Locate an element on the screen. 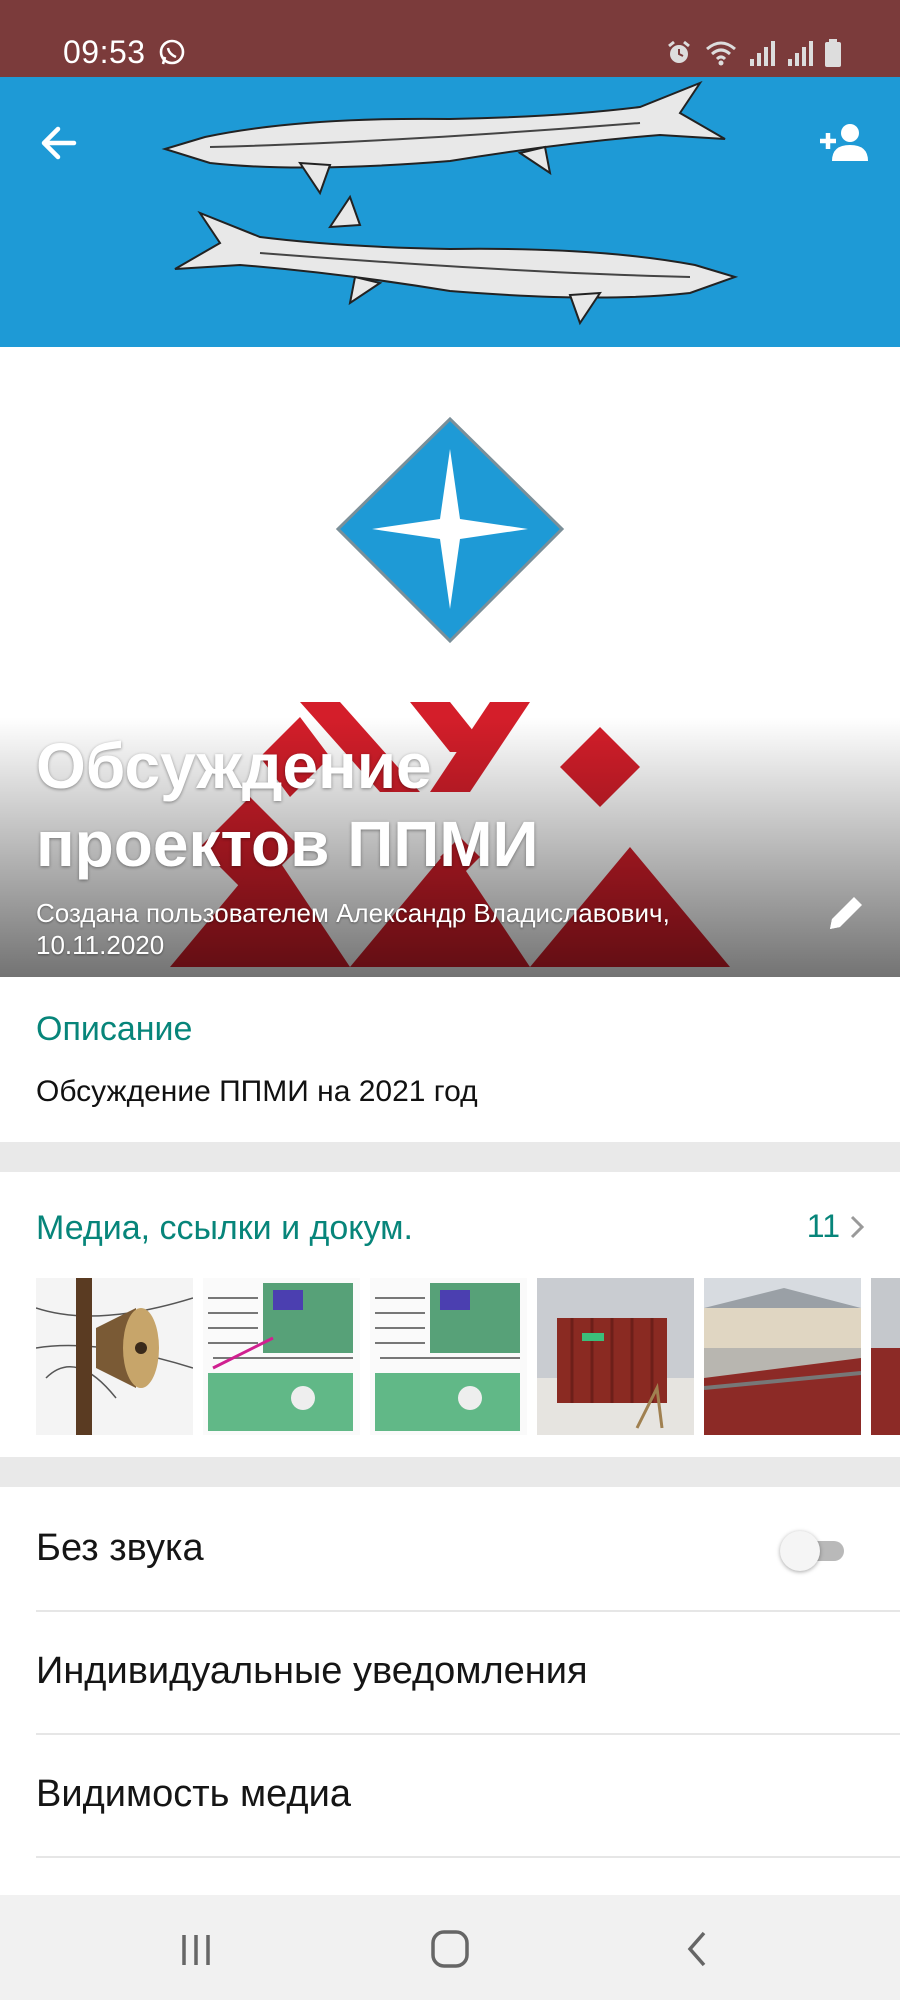  back-icon is located at coordinates (696, 1949).